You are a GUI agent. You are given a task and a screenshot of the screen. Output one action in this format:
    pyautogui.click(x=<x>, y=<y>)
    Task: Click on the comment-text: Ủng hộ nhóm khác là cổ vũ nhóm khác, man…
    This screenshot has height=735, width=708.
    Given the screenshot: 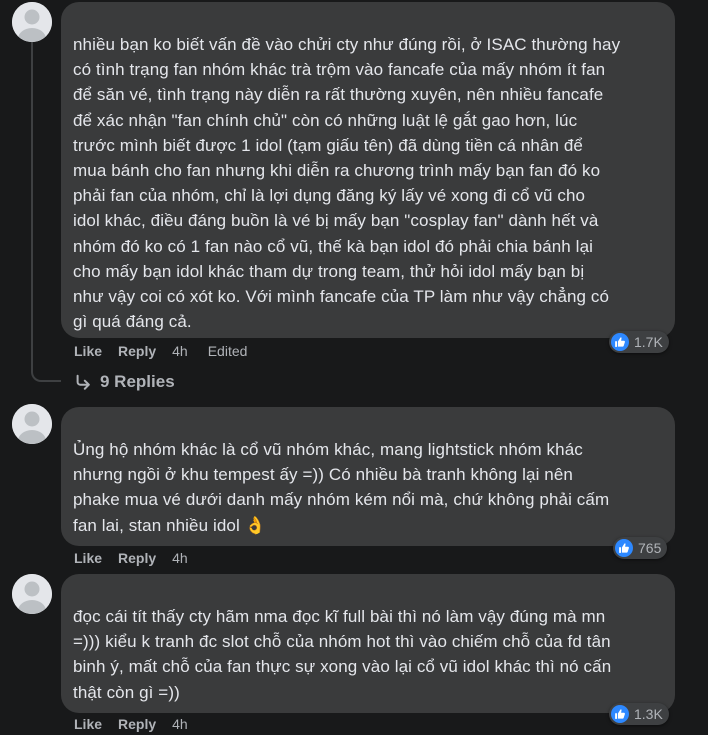 What is the action you would take?
    pyautogui.click(x=368, y=487)
    